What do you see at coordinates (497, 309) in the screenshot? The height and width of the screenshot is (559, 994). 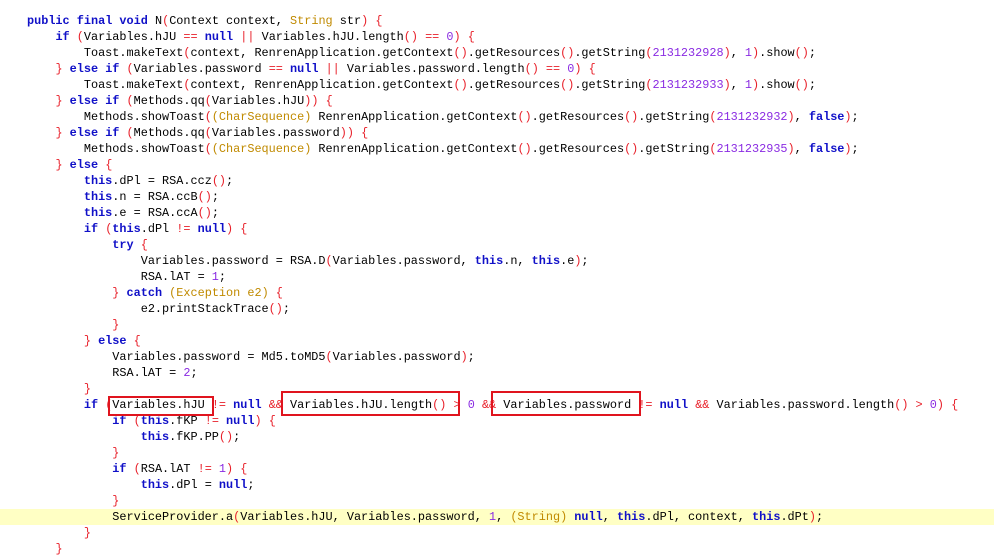 I see `code-line: e2.printStackTrace();` at bounding box center [497, 309].